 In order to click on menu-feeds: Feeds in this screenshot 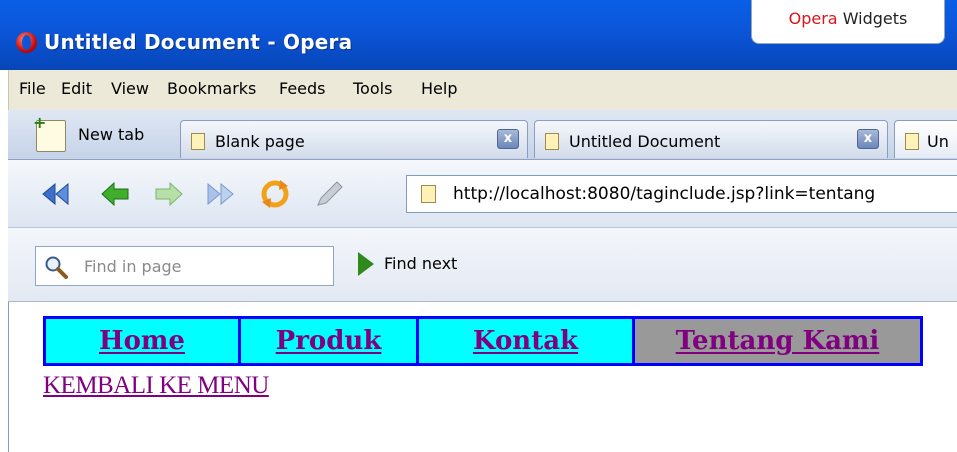, I will do `click(302, 88)`.